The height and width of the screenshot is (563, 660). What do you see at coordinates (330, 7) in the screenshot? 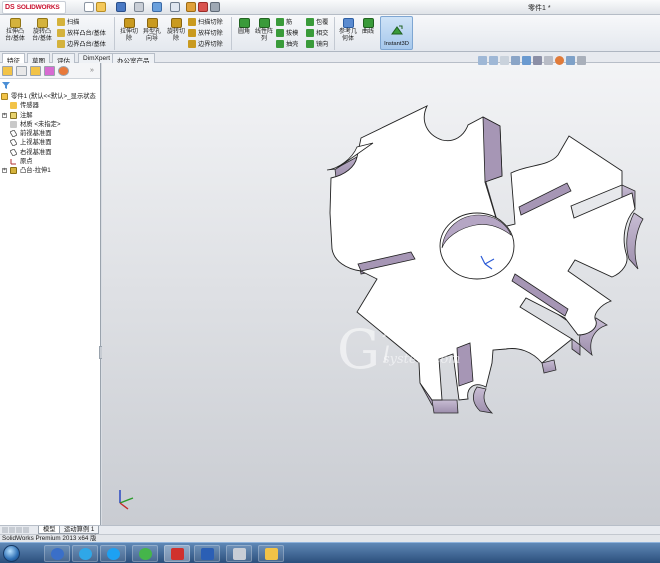
I see `title-bar: DS SOLIDWORKS 零件1 *` at bounding box center [330, 7].